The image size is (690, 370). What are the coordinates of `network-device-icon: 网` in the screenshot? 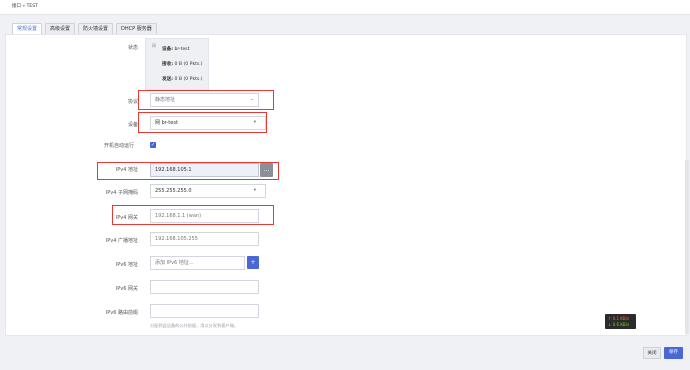 It's located at (154, 45).